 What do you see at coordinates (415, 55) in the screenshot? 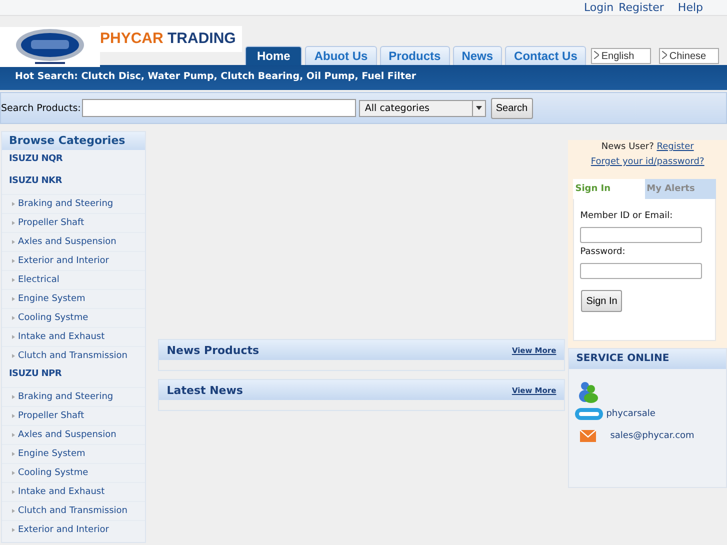
I see `nav-tab: Products` at bounding box center [415, 55].